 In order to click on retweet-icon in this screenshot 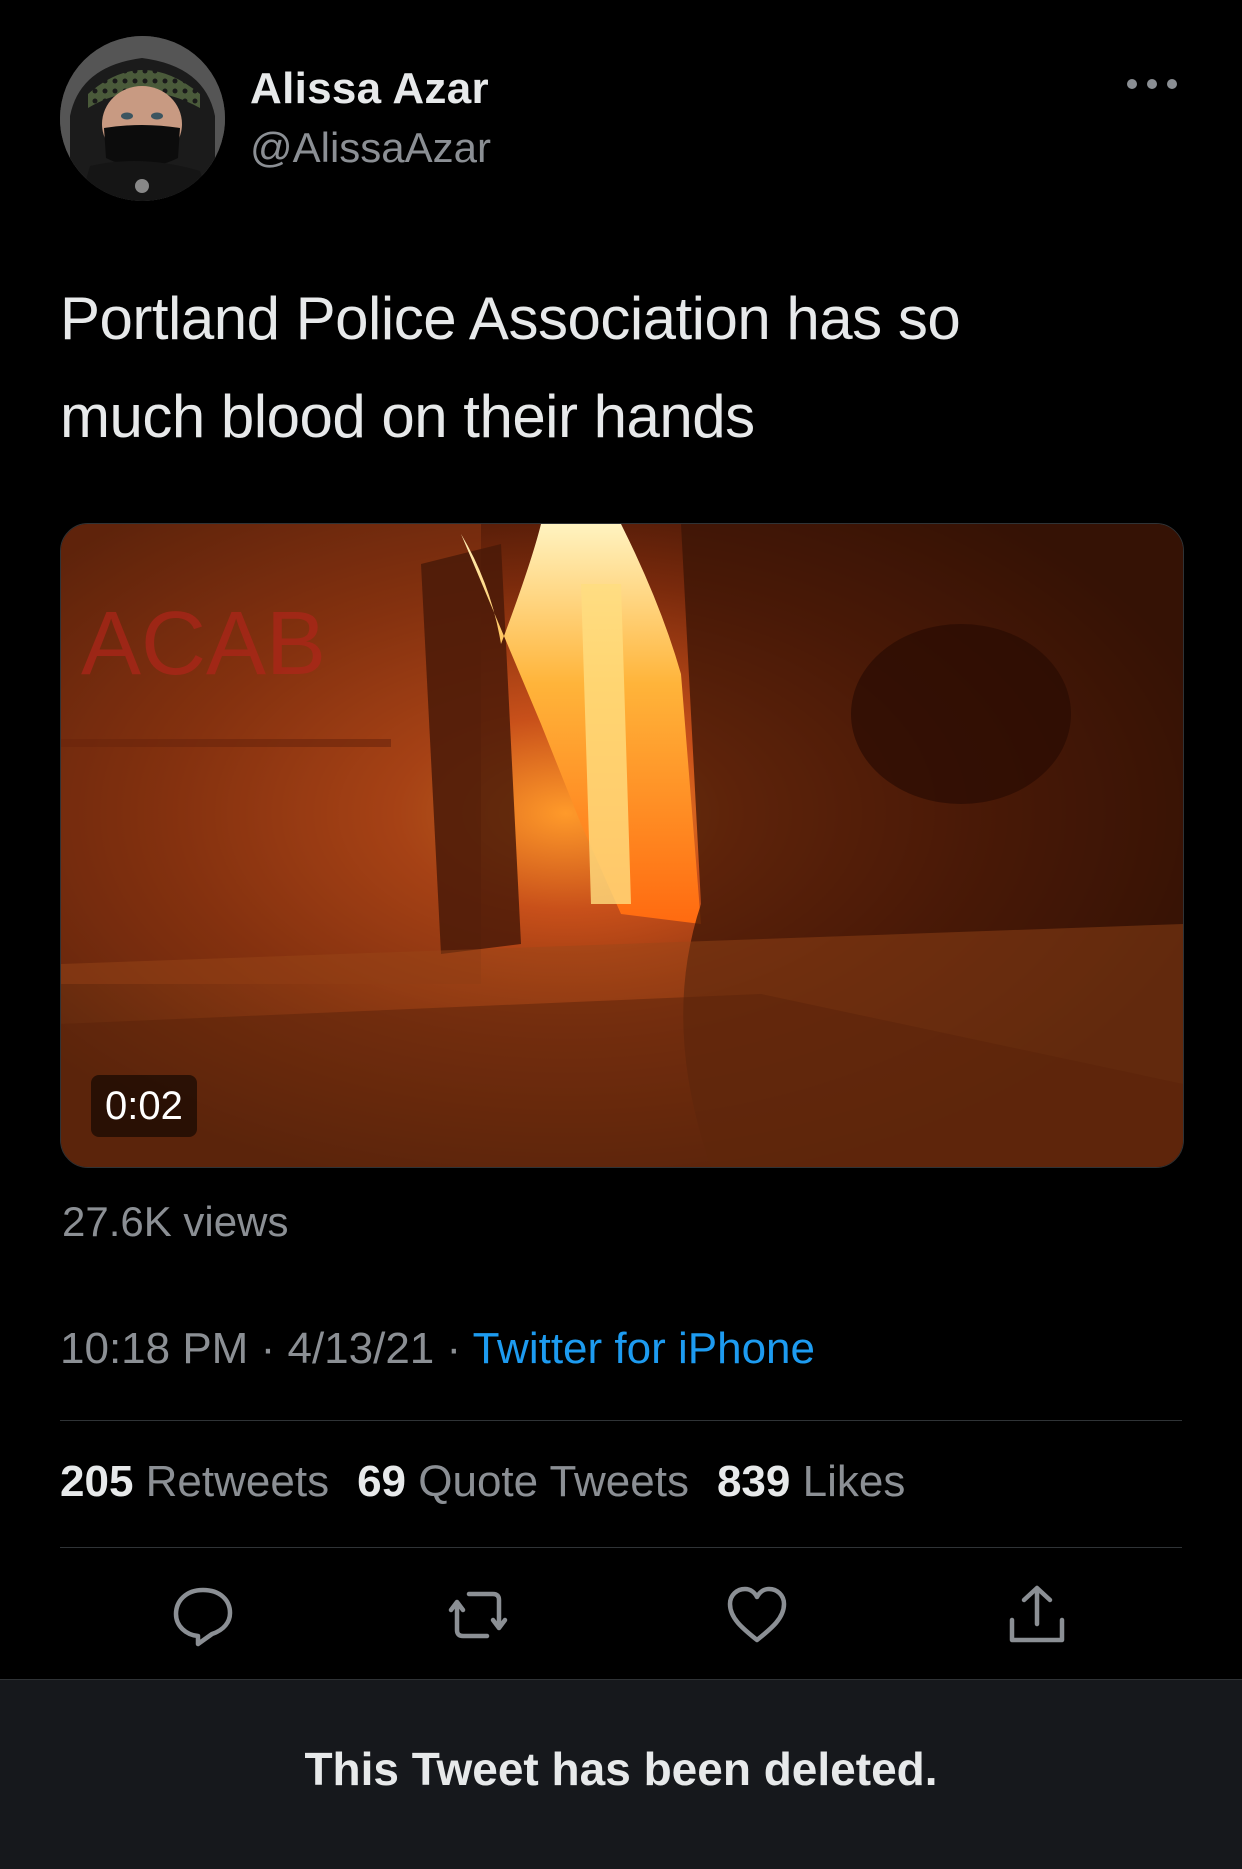, I will do `click(478, 1615)`.